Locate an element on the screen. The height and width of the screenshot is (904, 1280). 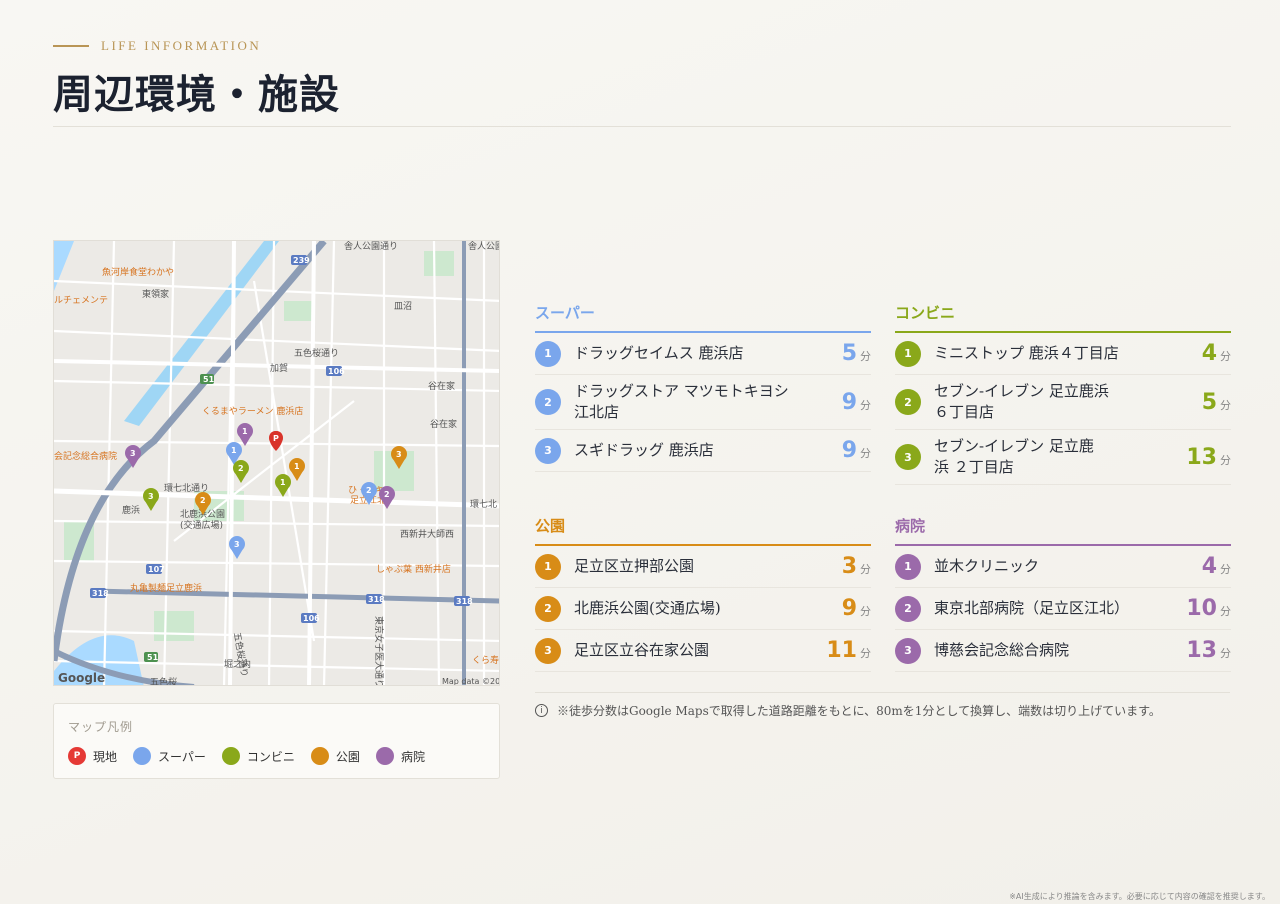
list-item: 1 足立区立押部公園 3分 is located at coordinates (703, 567).